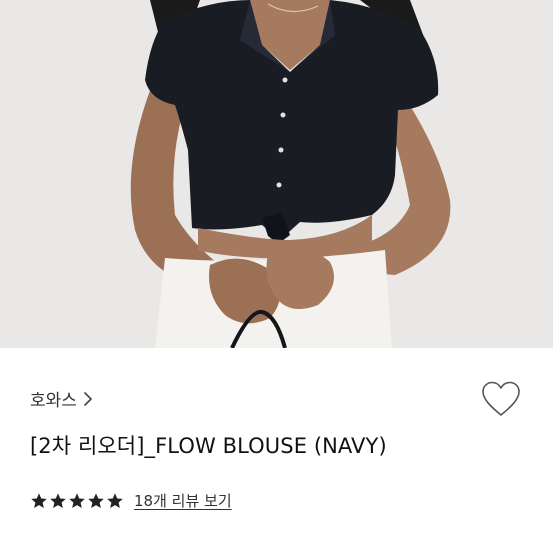 This screenshot has height=553, width=553. What do you see at coordinates (131, 500) in the screenshot?
I see `rating-row: 18개 리뷰 보기` at bounding box center [131, 500].